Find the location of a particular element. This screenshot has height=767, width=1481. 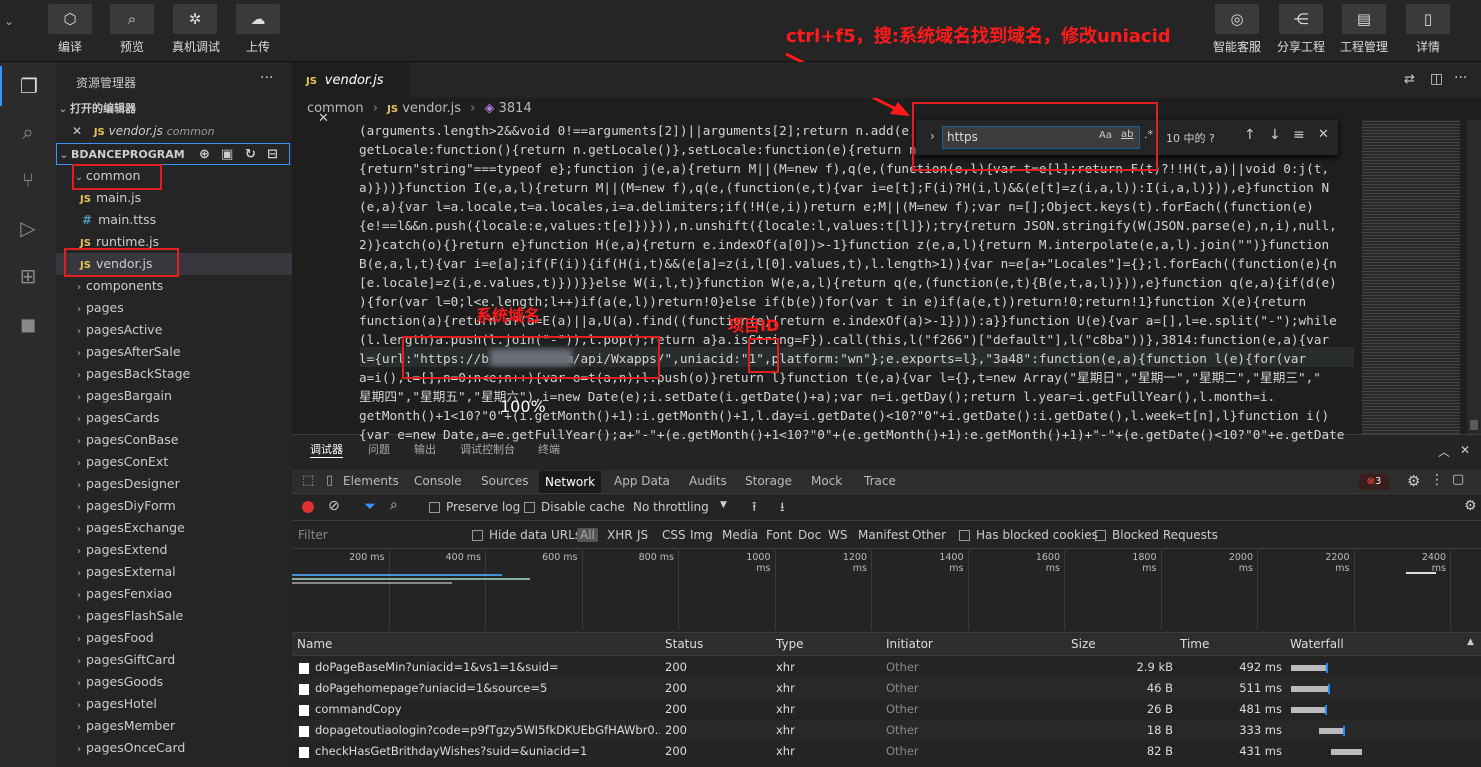

col-size: Size is located at coordinates (1083, 644).